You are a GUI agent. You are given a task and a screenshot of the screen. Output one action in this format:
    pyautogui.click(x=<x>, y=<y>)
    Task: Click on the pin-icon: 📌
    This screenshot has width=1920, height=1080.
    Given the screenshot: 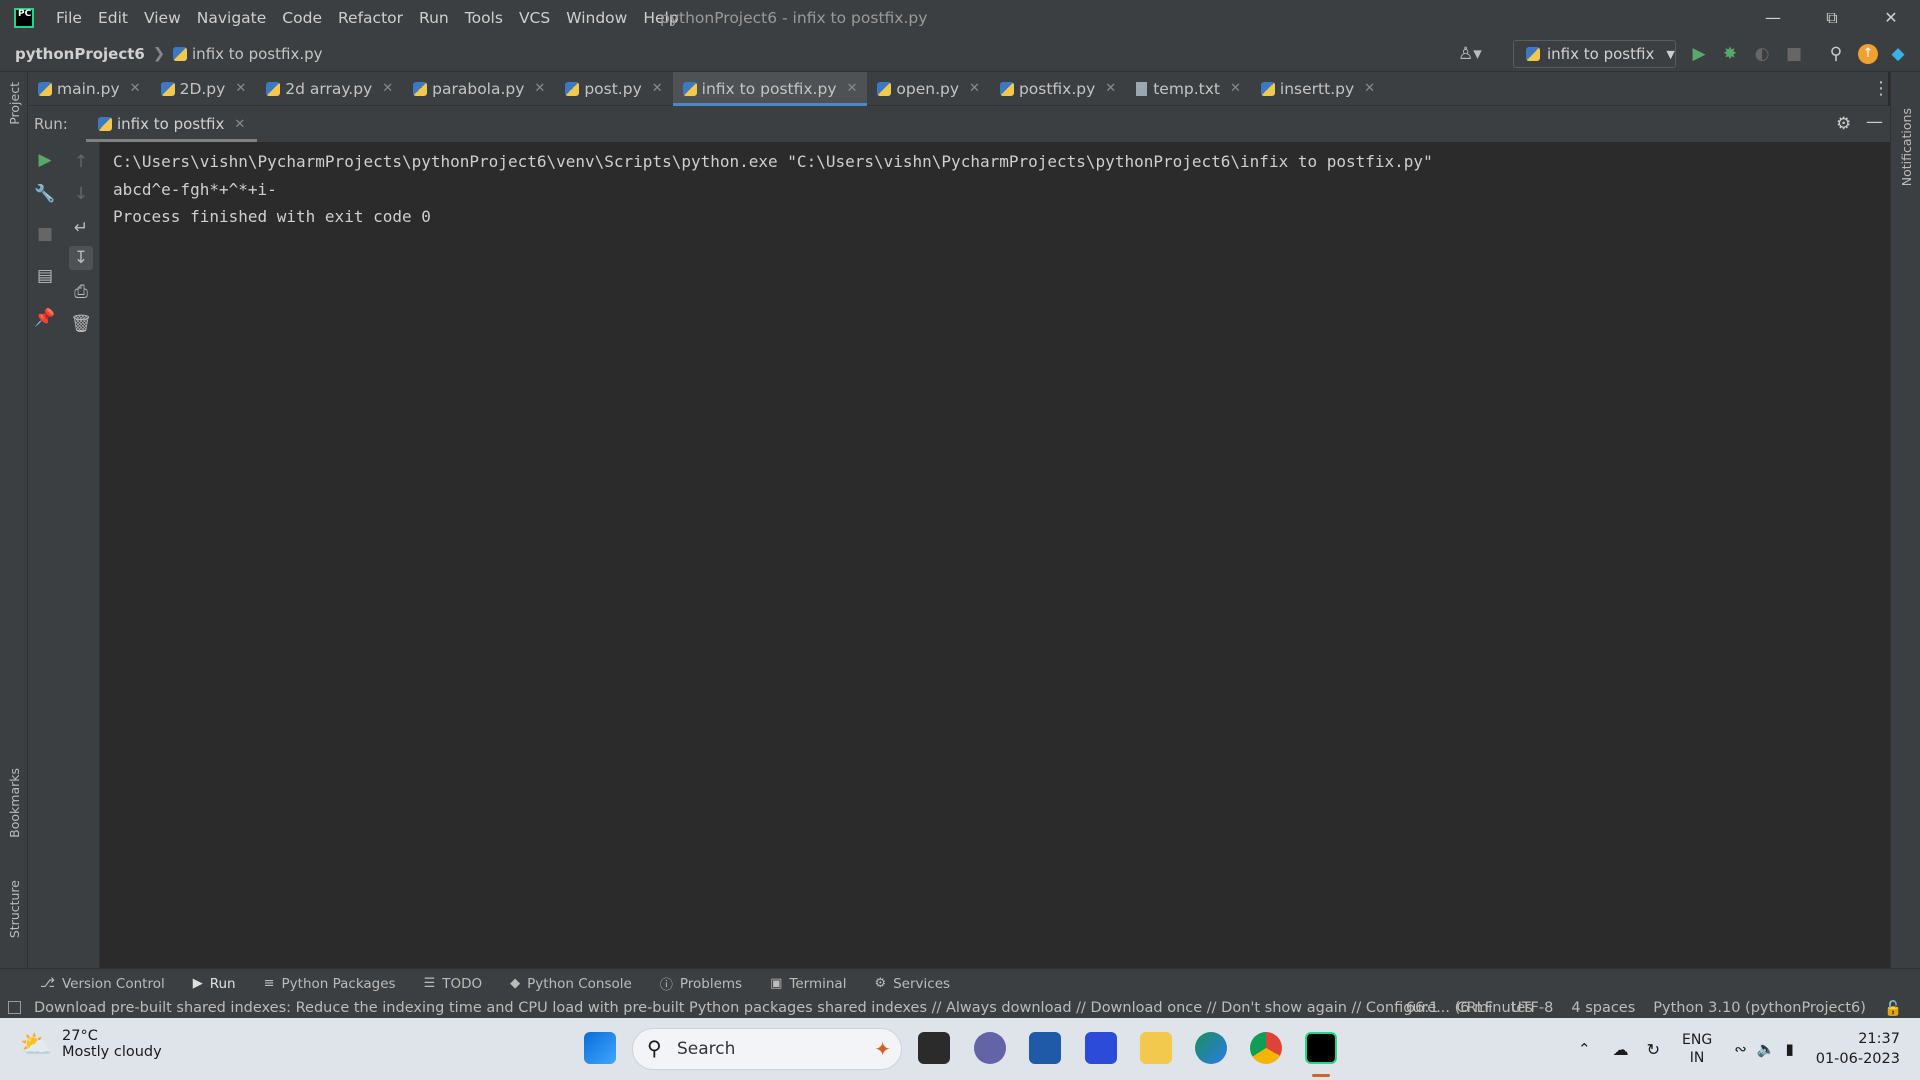 What is the action you would take?
    pyautogui.click(x=45, y=318)
    